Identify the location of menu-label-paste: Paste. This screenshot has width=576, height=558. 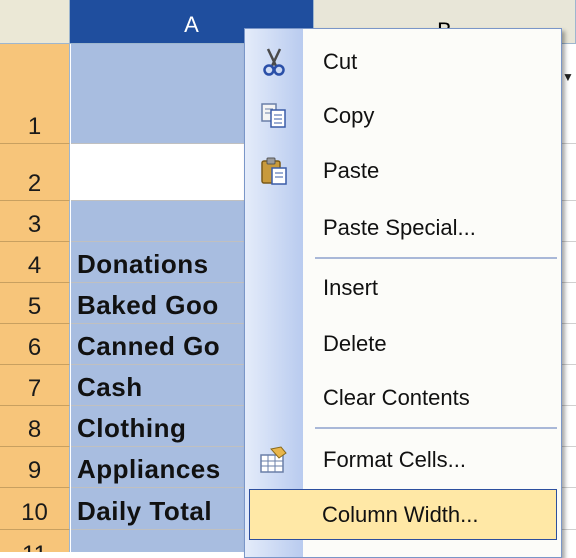
(351, 170).